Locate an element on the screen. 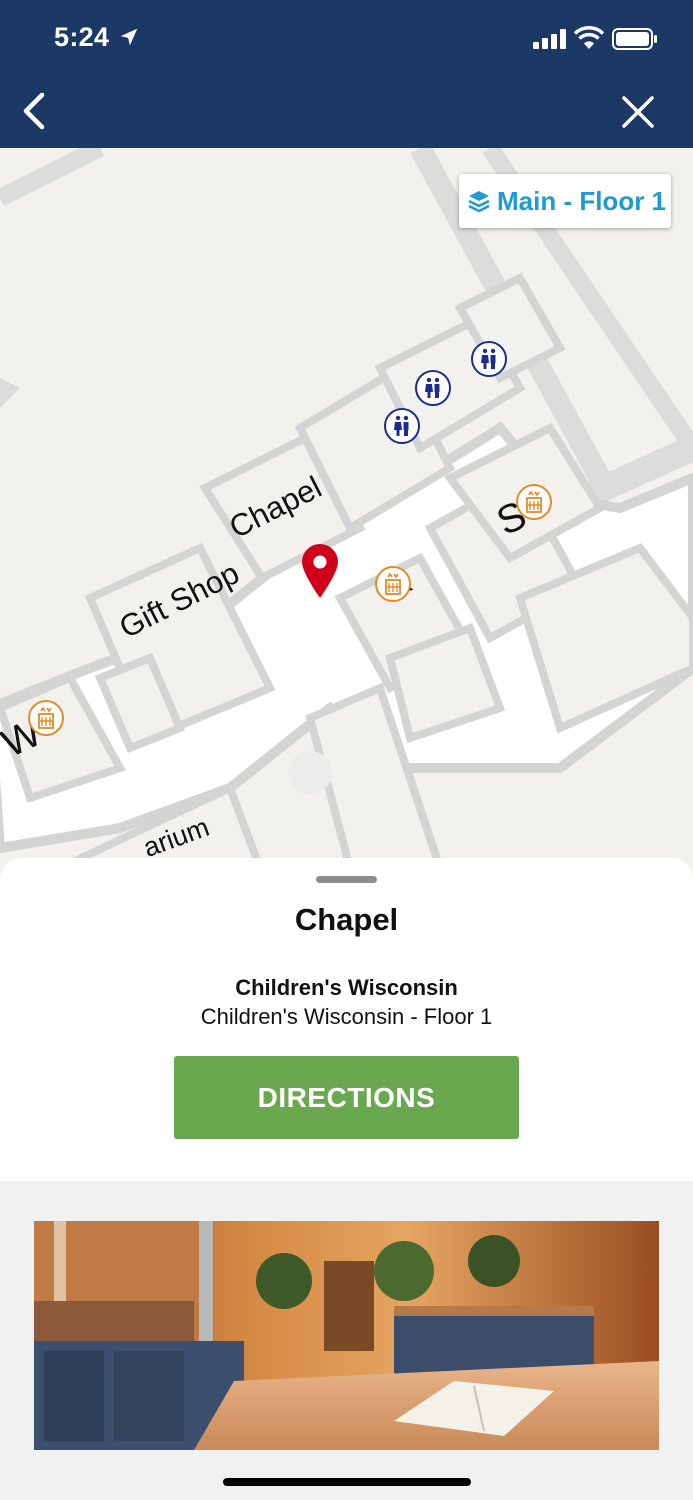  directions-button: DIRECTIONS is located at coordinates (346, 1097).